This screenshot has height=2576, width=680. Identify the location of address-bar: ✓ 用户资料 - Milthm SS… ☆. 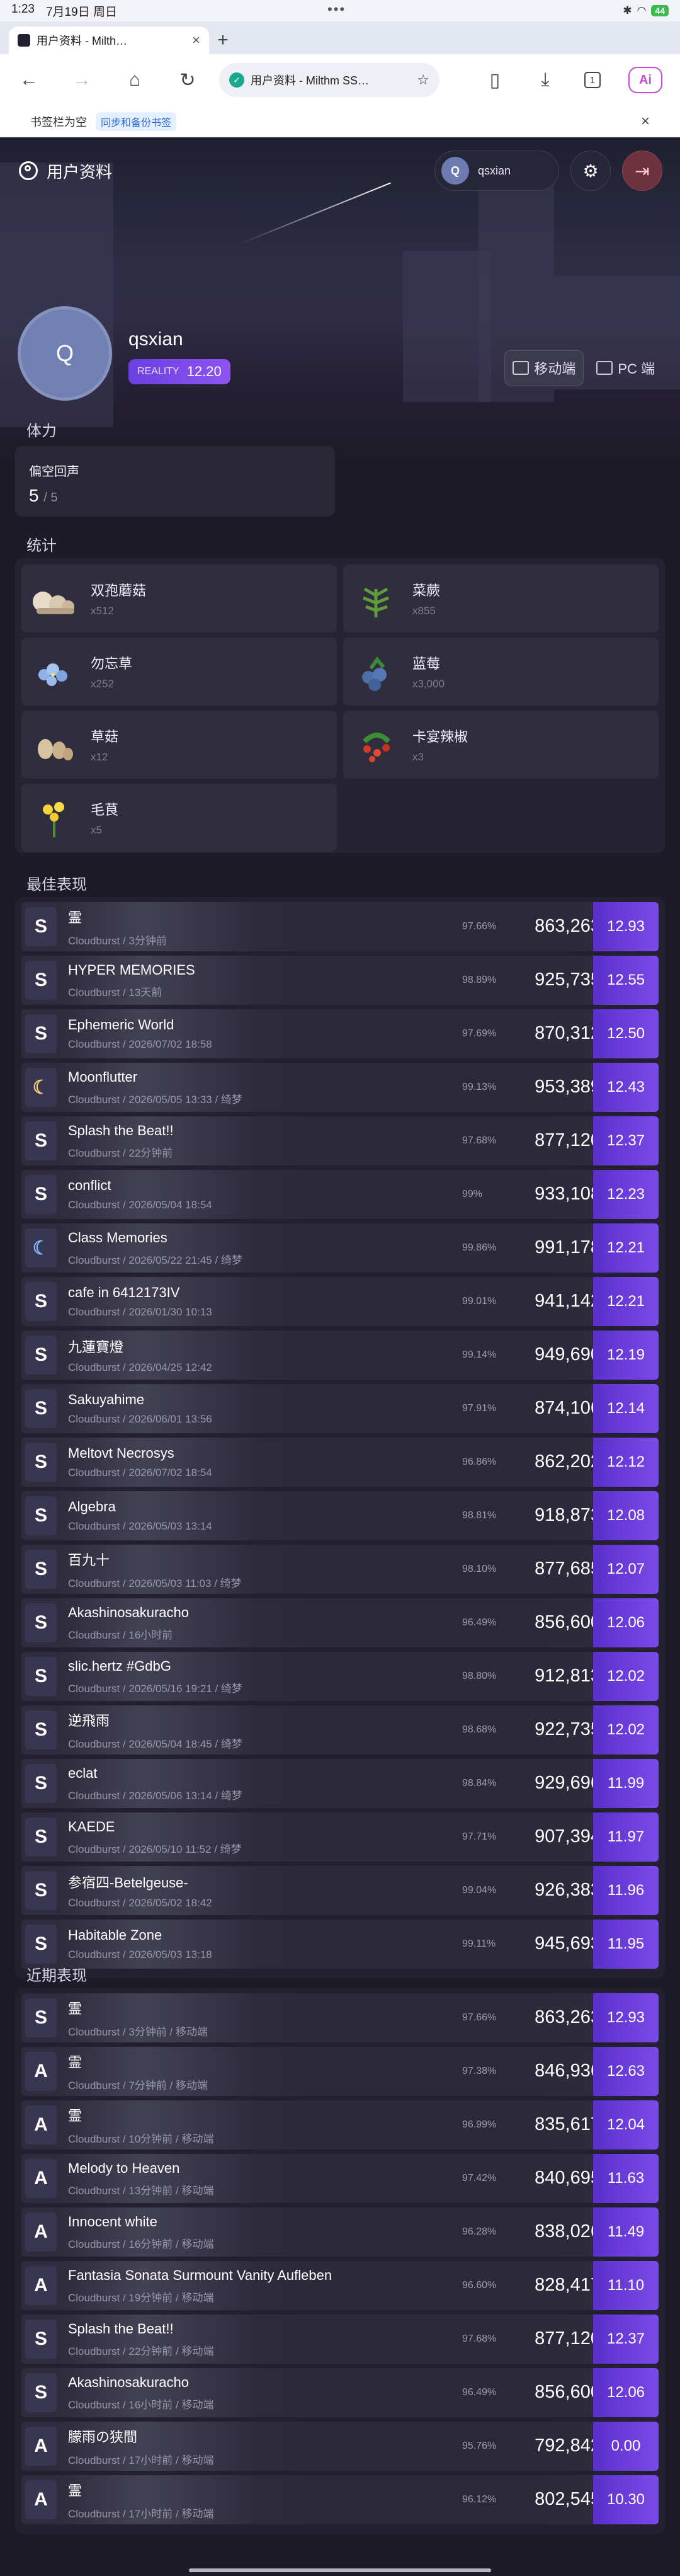
(329, 80).